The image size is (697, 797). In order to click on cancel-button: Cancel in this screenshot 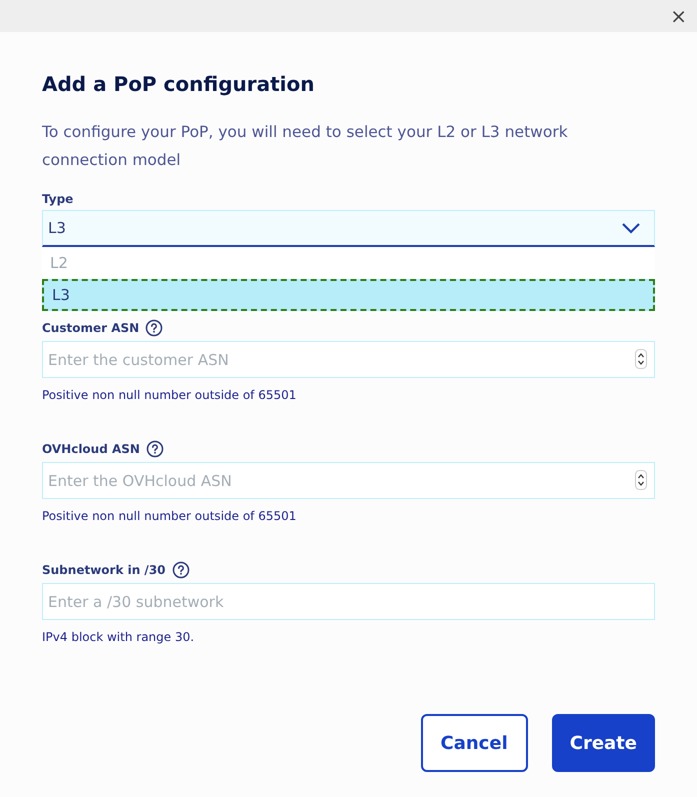, I will do `click(474, 743)`.